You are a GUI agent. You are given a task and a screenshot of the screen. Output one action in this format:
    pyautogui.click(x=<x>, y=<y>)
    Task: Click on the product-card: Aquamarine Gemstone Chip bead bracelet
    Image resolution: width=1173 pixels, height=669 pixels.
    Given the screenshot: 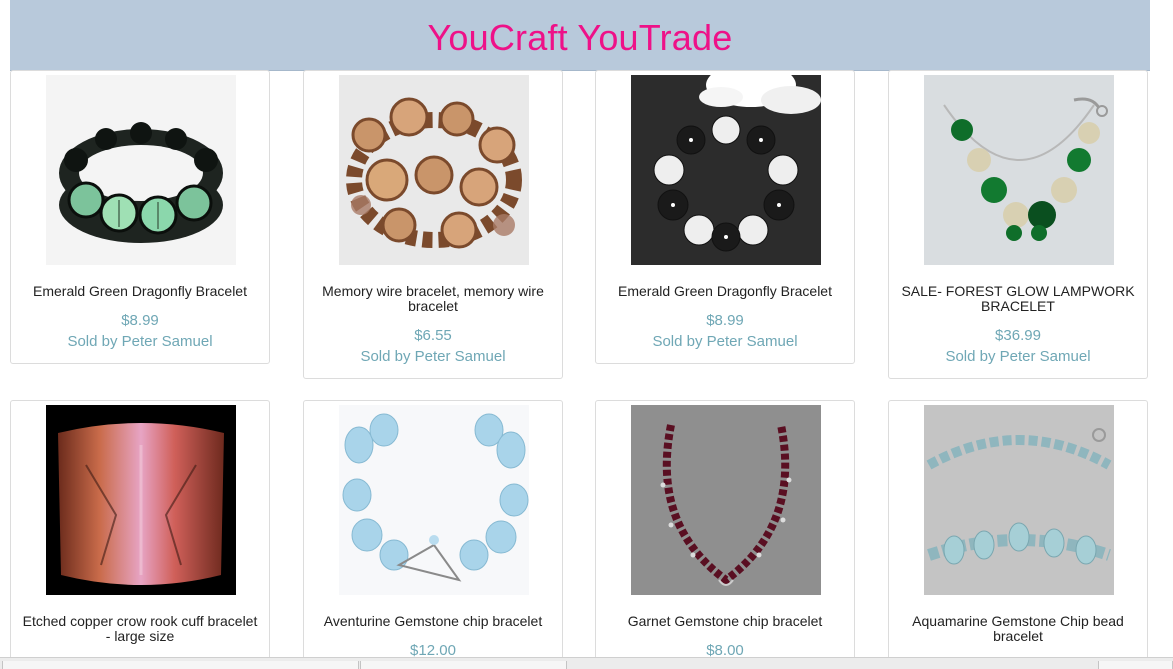 What is the action you would take?
    pyautogui.click(x=1018, y=534)
    